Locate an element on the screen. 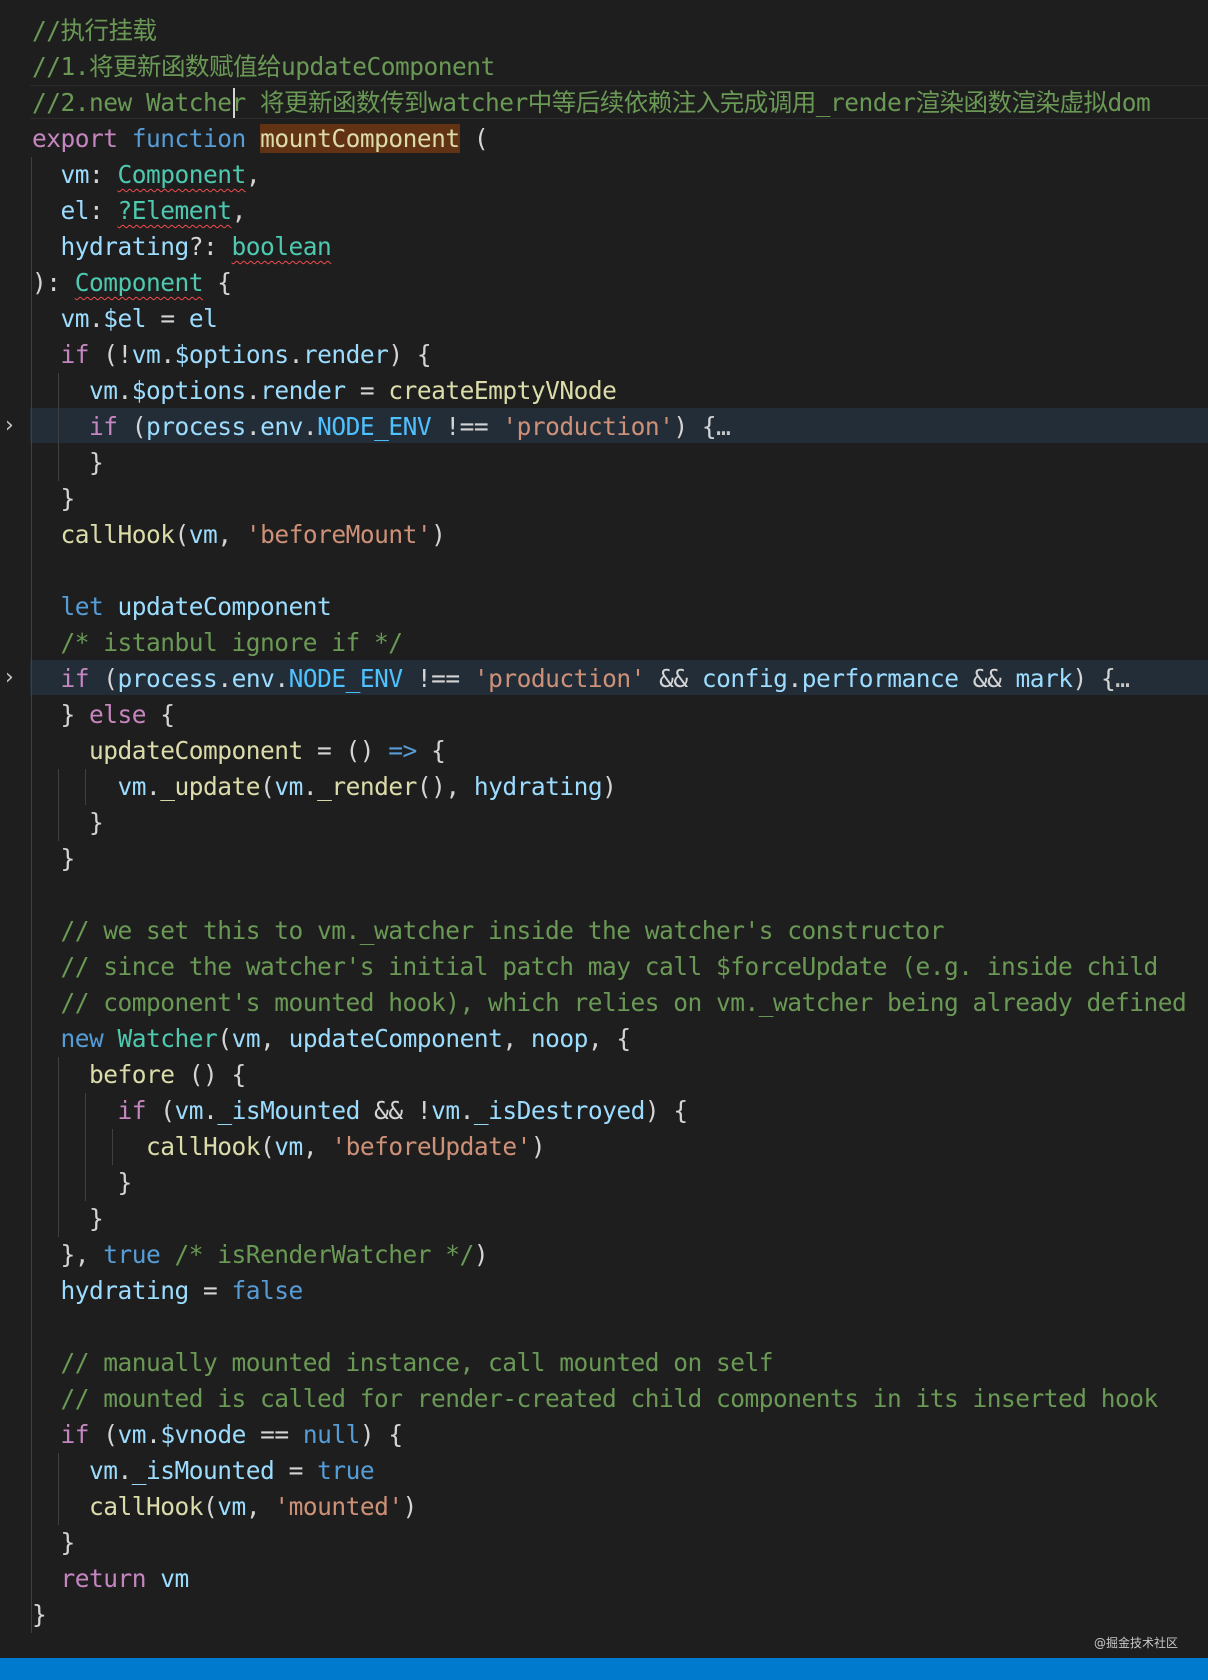  code-line: callHook(vm, 'mounted') is located at coordinates (224, 1507).